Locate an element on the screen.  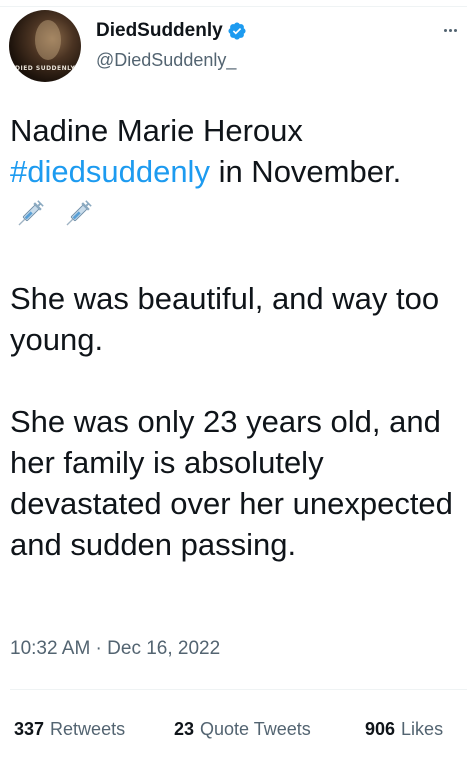
likes-count: 906 is located at coordinates (380, 729).